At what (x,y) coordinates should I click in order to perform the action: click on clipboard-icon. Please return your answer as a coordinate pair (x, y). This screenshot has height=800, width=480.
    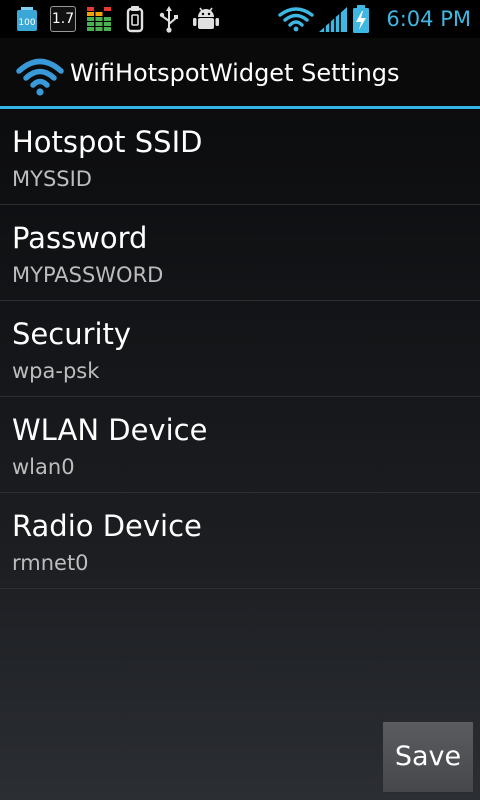
    Looking at the image, I should click on (135, 19).